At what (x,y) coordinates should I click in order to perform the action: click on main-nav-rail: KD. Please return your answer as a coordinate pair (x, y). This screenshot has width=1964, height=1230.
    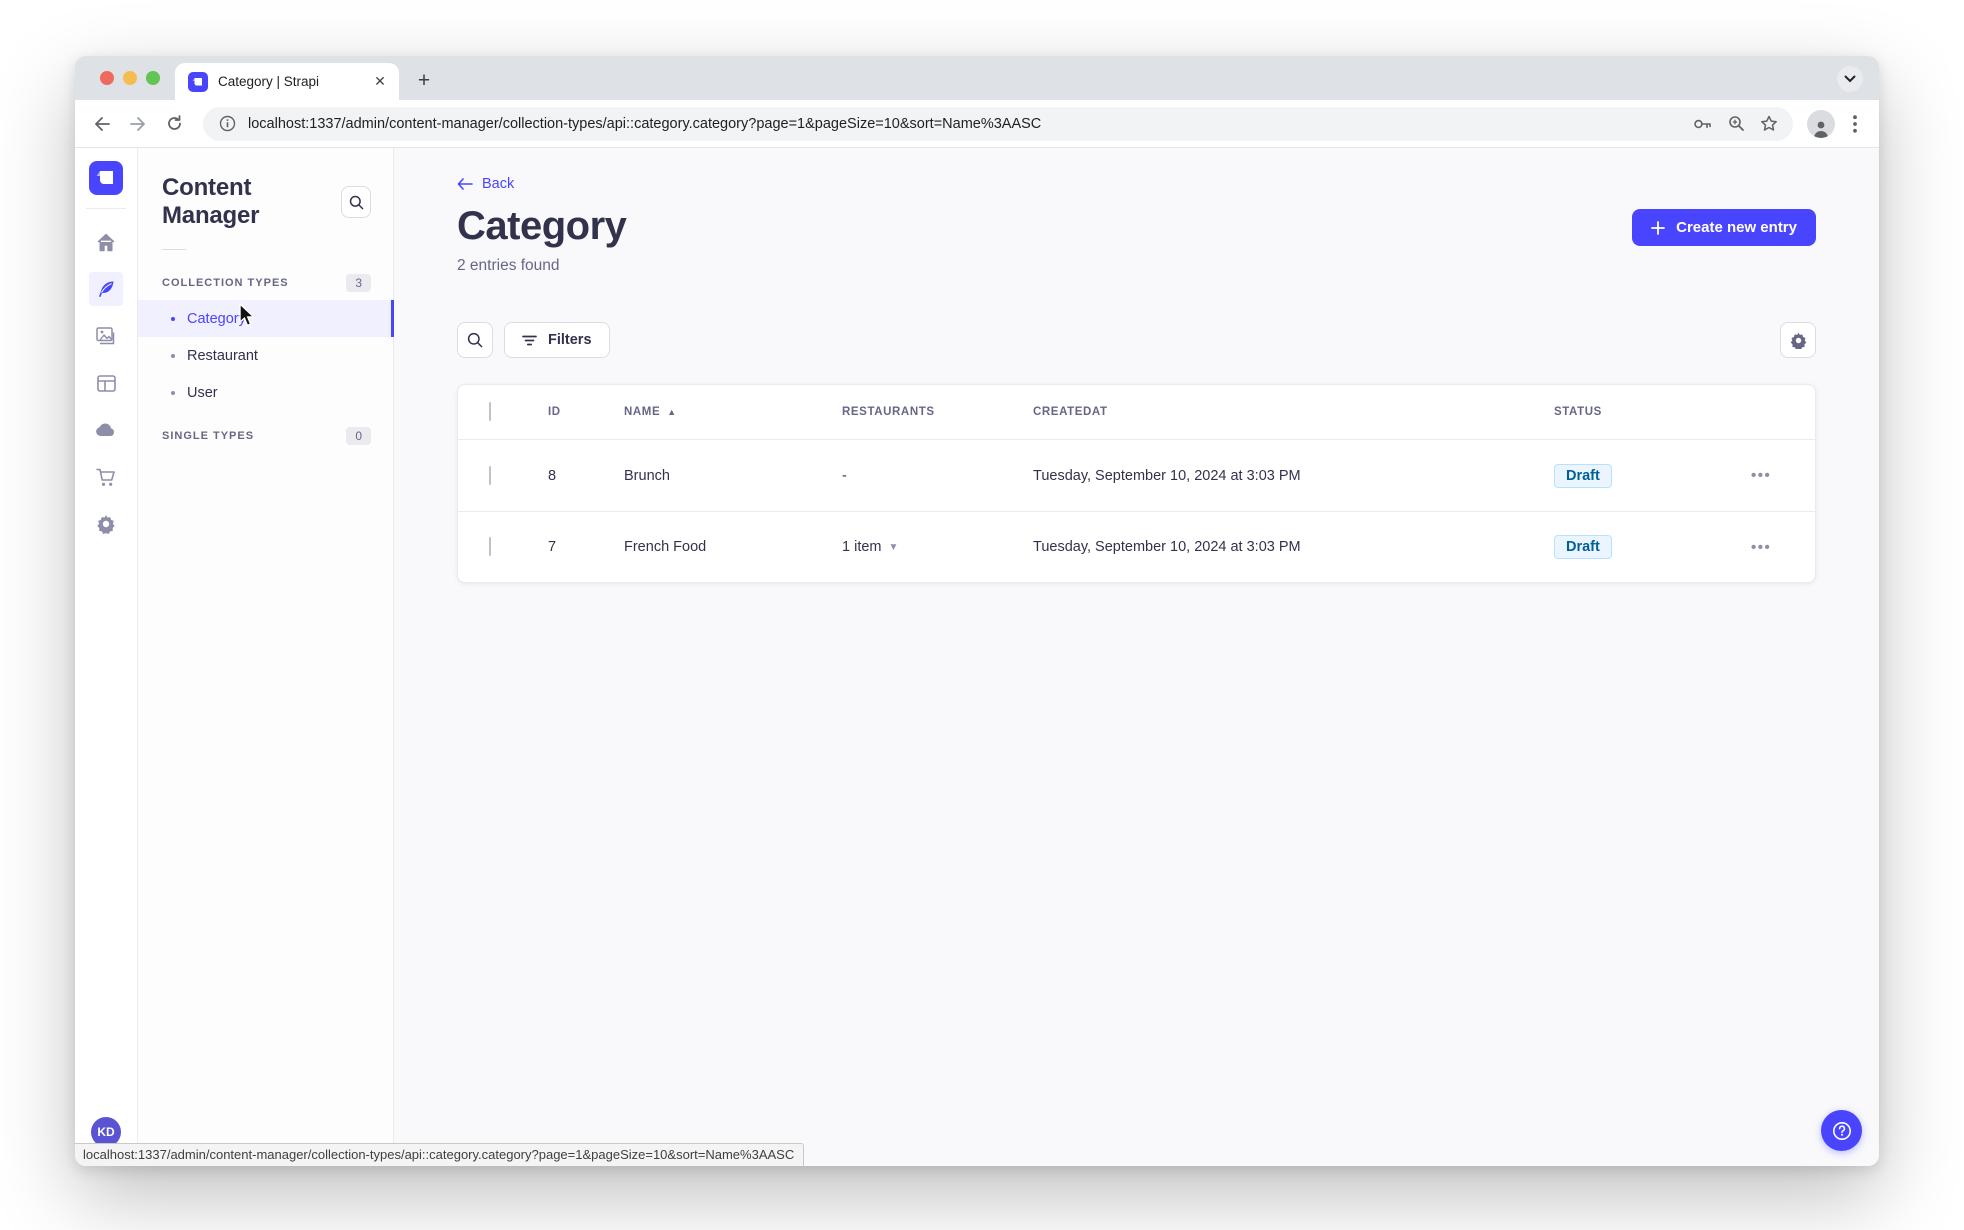
    Looking at the image, I should click on (106, 657).